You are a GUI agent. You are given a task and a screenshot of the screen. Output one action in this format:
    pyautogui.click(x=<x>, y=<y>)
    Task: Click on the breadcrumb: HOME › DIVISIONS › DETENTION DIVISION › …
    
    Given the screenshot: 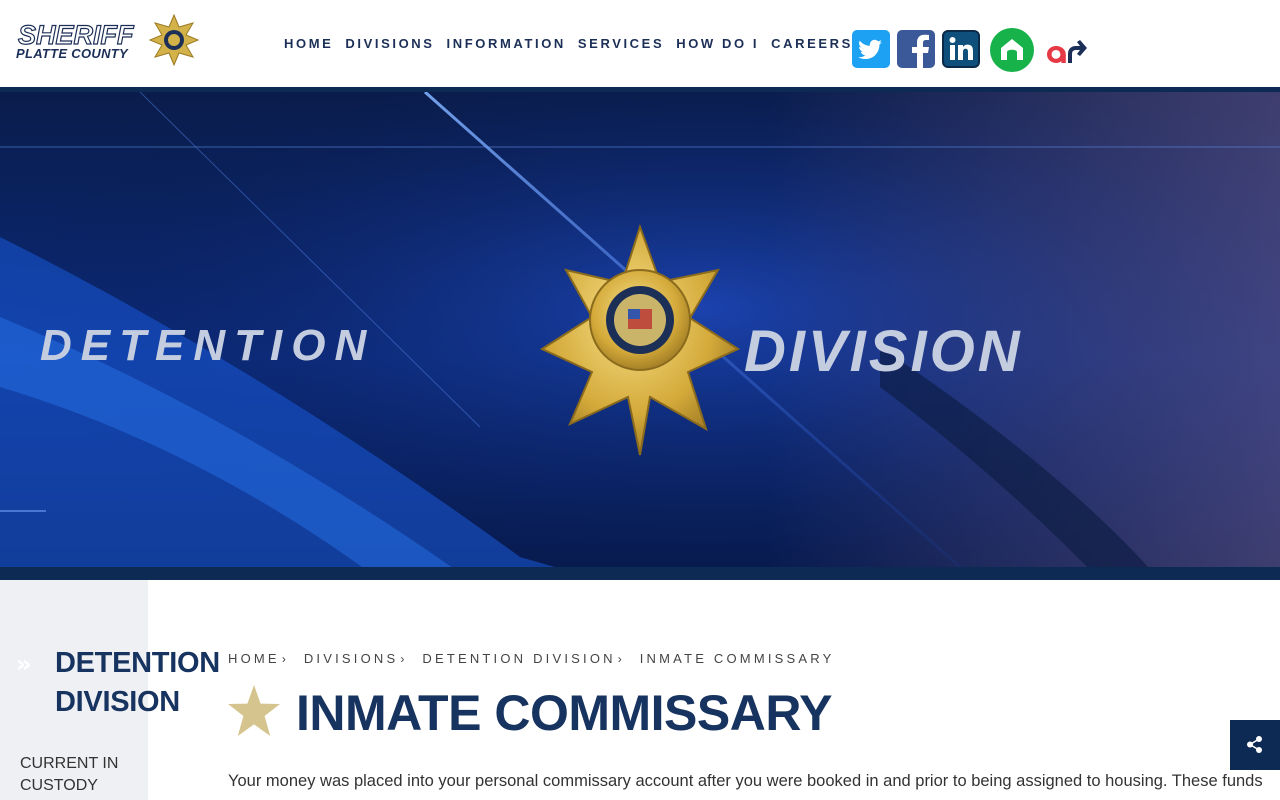 What is the action you would take?
    pyautogui.click(x=531, y=658)
    